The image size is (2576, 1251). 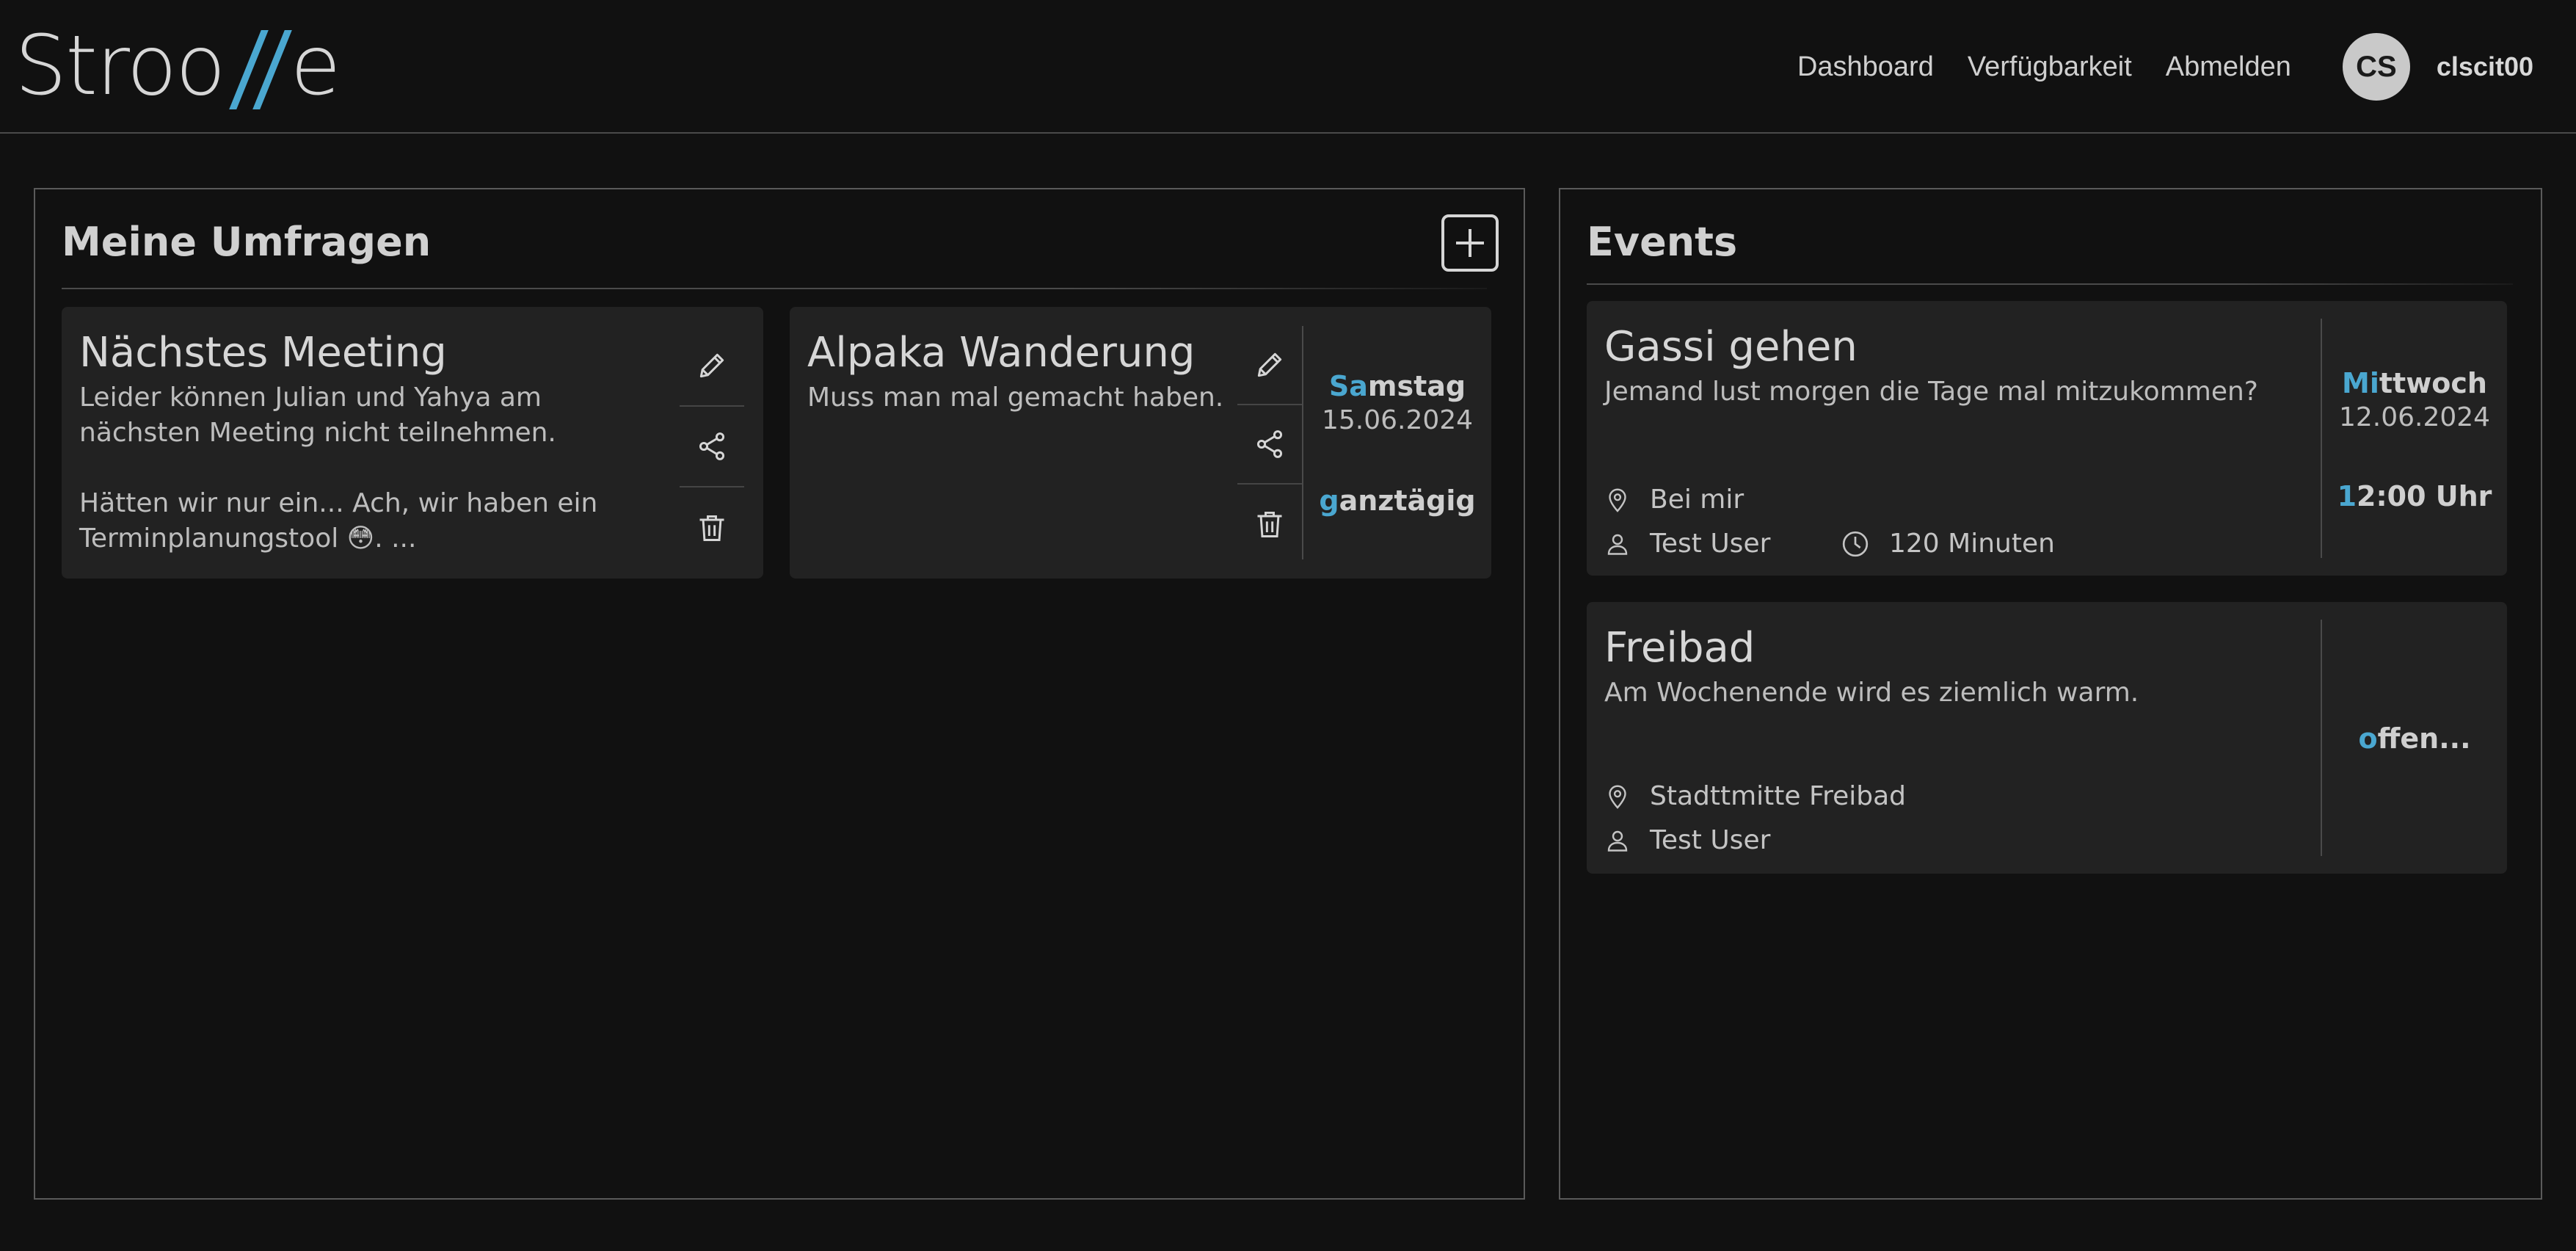 I want to click on plus-icon, so click(x=1470, y=243).